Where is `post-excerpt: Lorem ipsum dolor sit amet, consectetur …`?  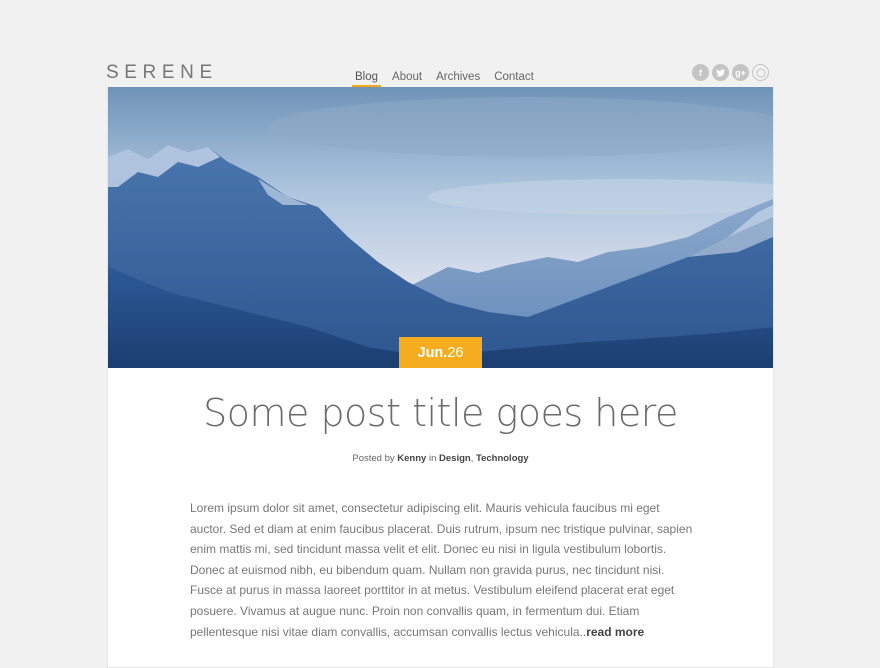 post-excerpt: Lorem ipsum dolor sit amet, consectetur … is located at coordinates (441, 570).